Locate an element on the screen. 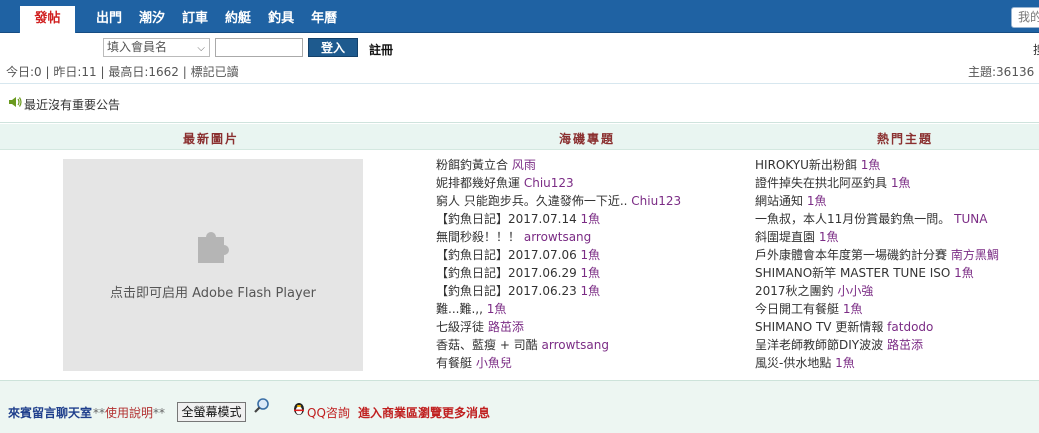 The width and height of the screenshot is (1039, 433). fullscreen-button: 全螢幕模式 is located at coordinates (211, 412).